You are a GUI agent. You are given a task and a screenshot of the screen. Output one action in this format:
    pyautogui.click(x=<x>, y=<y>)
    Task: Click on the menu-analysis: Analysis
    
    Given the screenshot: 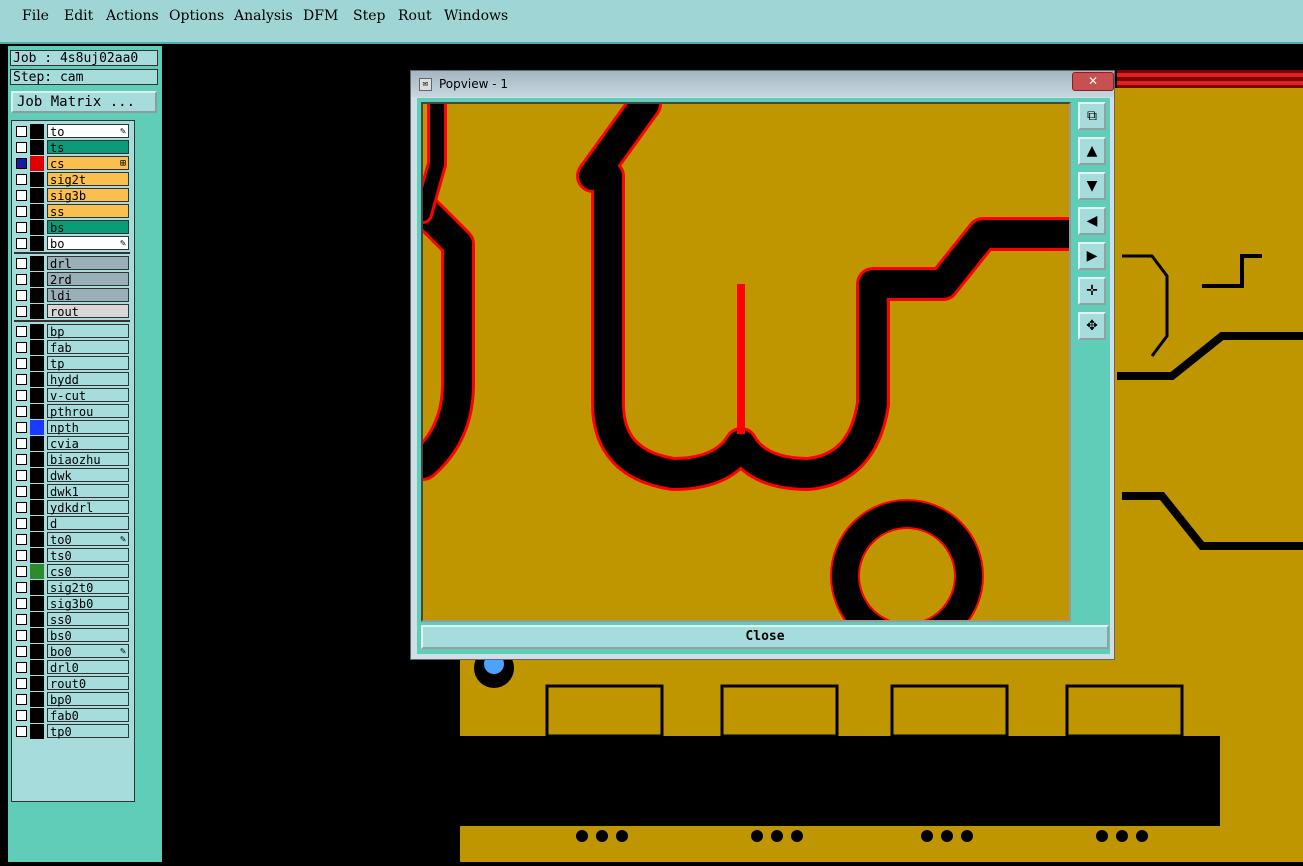 What is the action you would take?
    pyautogui.click(x=263, y=16)
    